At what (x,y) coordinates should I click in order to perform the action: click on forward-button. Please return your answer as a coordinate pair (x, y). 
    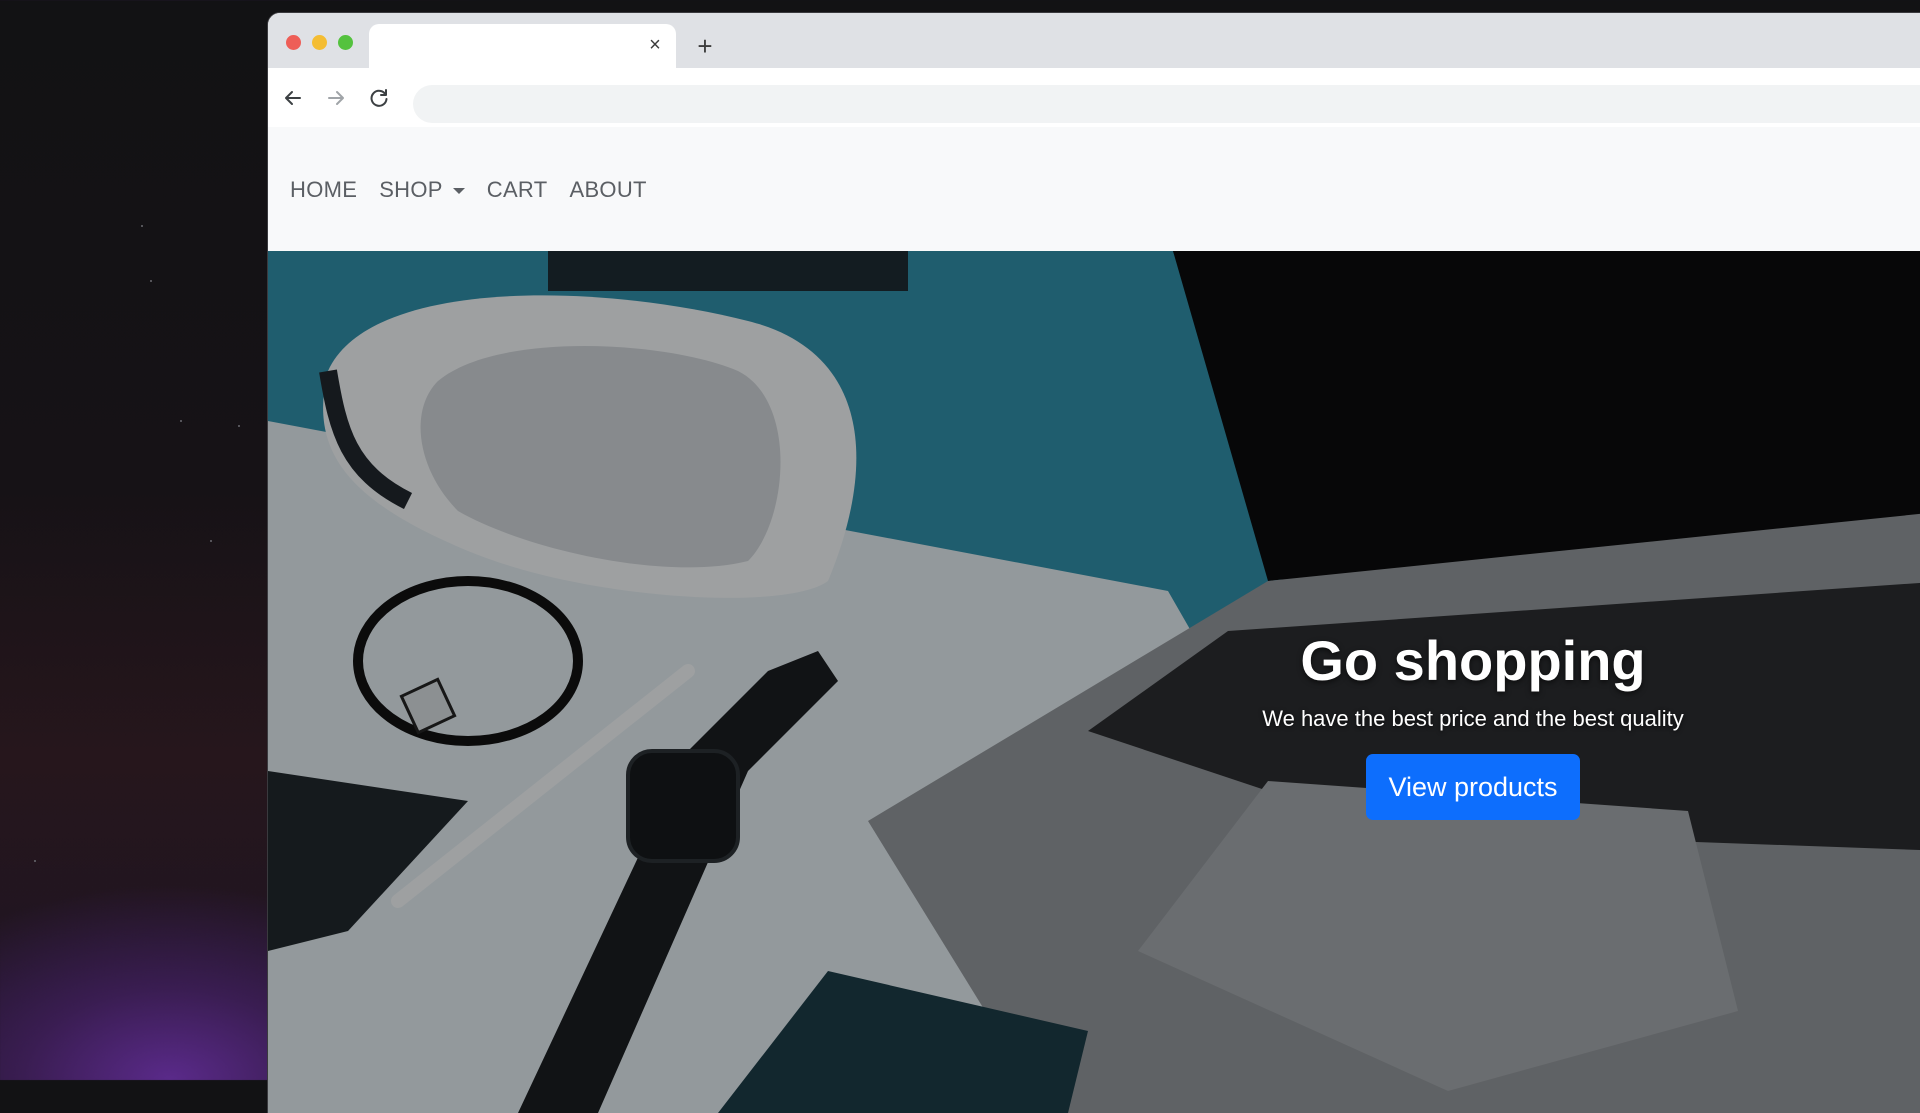
    Looking at the image, I should click on (336, 98).